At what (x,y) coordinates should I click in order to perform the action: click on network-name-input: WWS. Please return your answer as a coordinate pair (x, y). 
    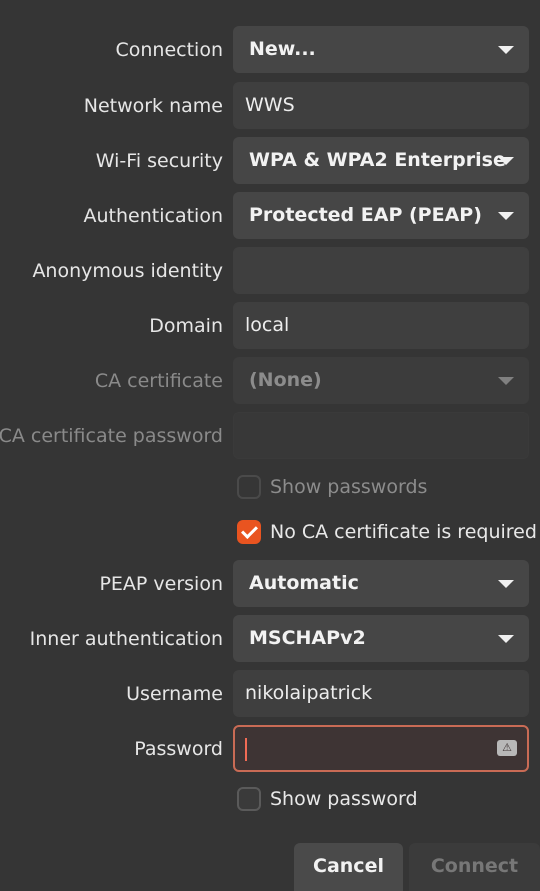
    Looking at the image, I should click on (381, 105).